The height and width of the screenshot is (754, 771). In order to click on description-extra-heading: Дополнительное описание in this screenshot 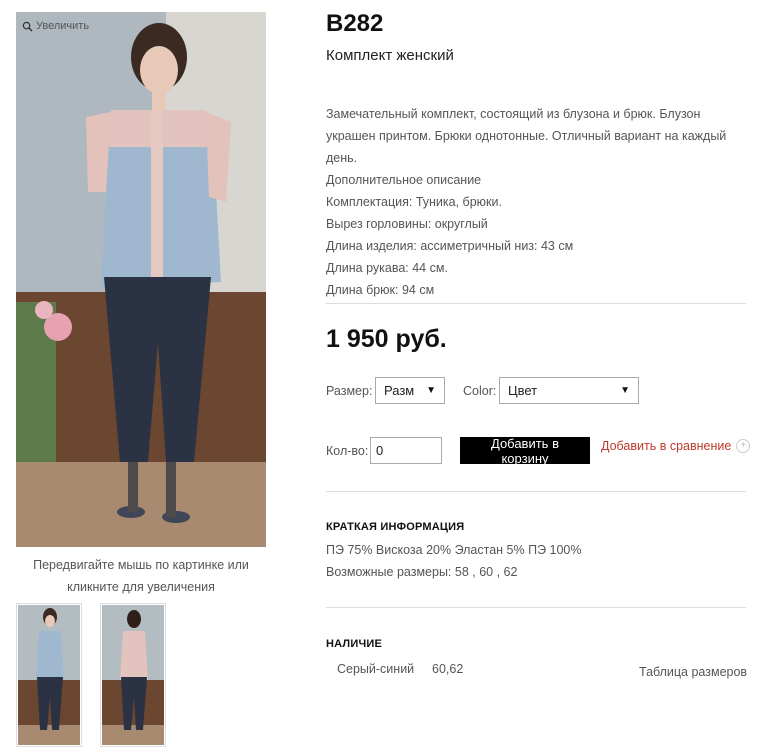, I will do `click(404, 180)`.